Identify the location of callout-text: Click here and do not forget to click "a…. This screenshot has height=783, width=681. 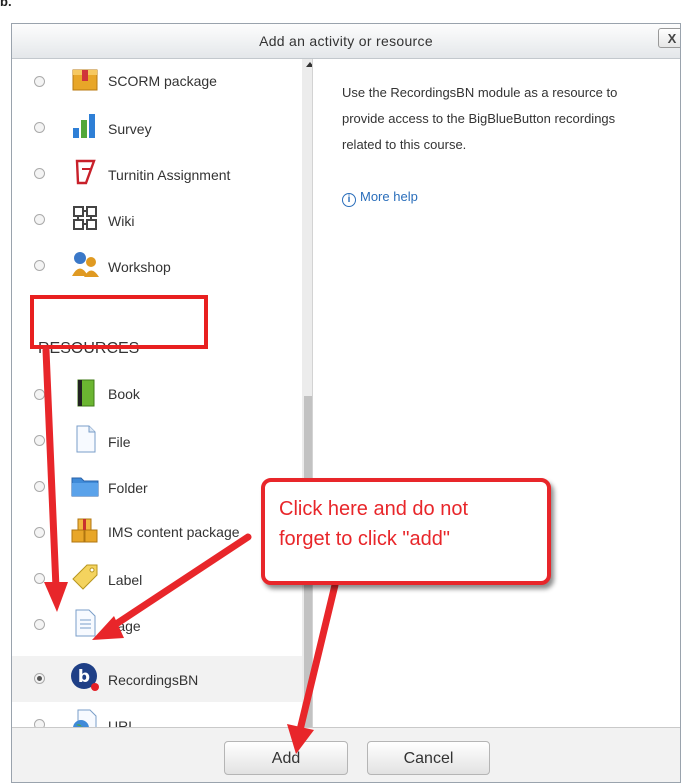
(409, 524).